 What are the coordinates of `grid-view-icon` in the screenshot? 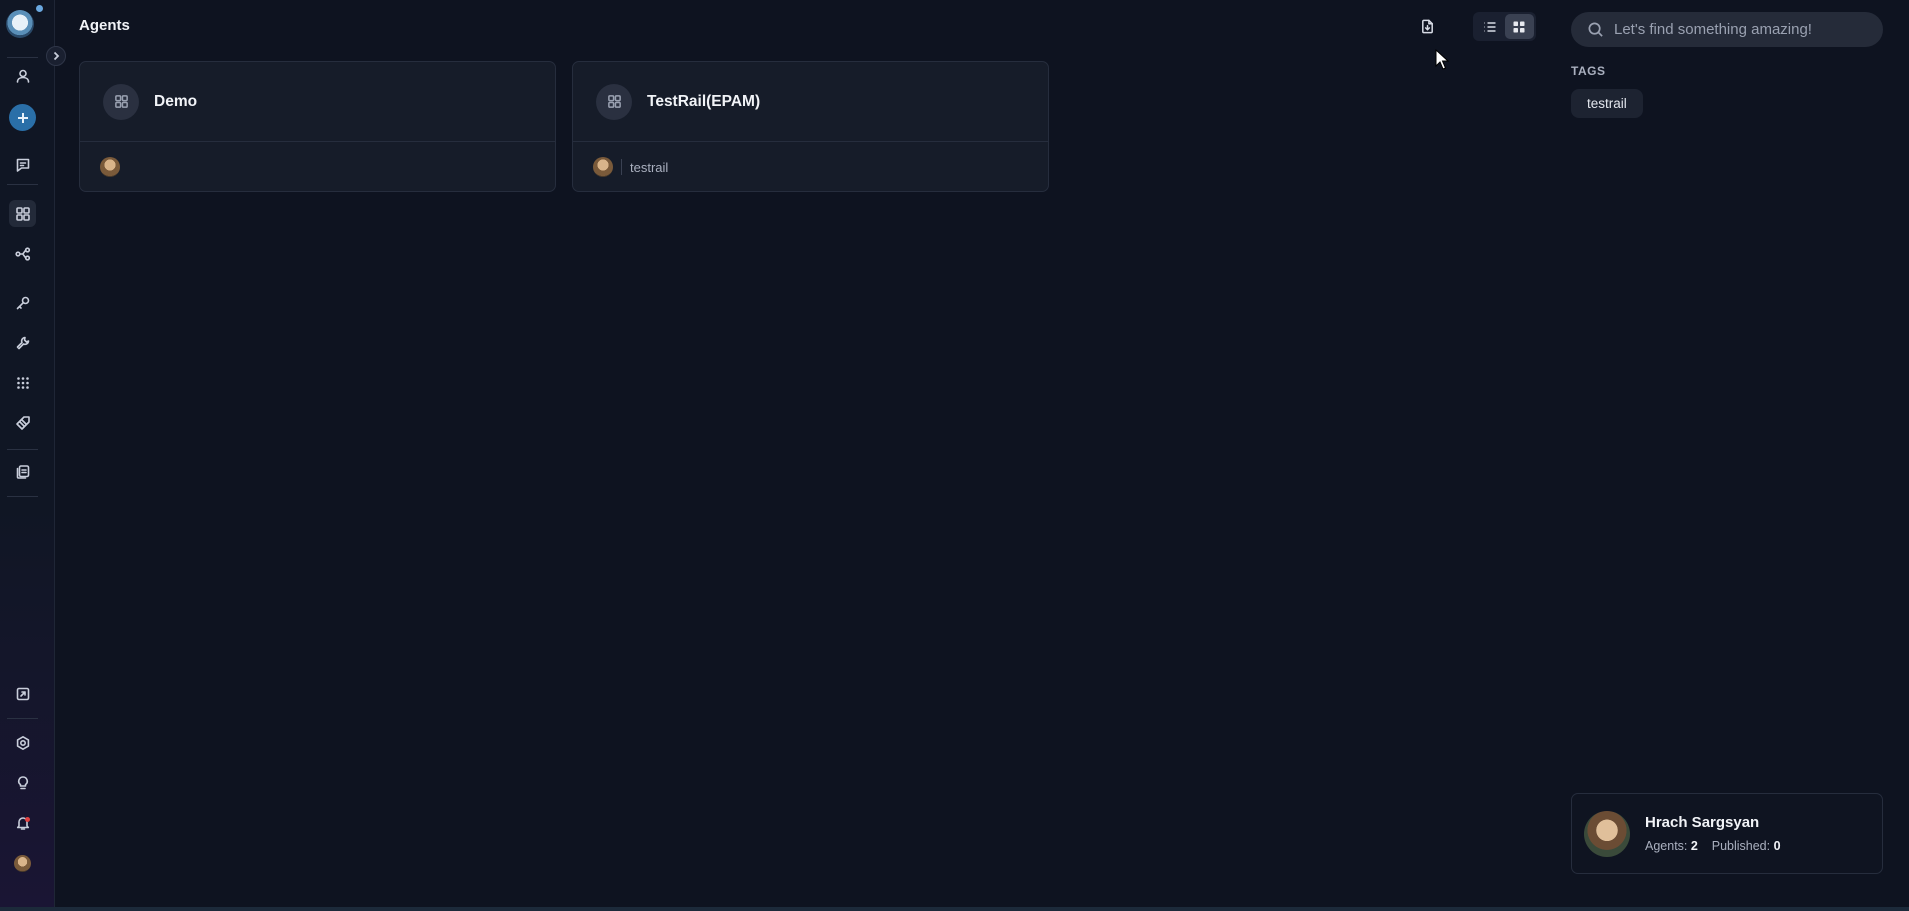 It's located at (1519, 26).